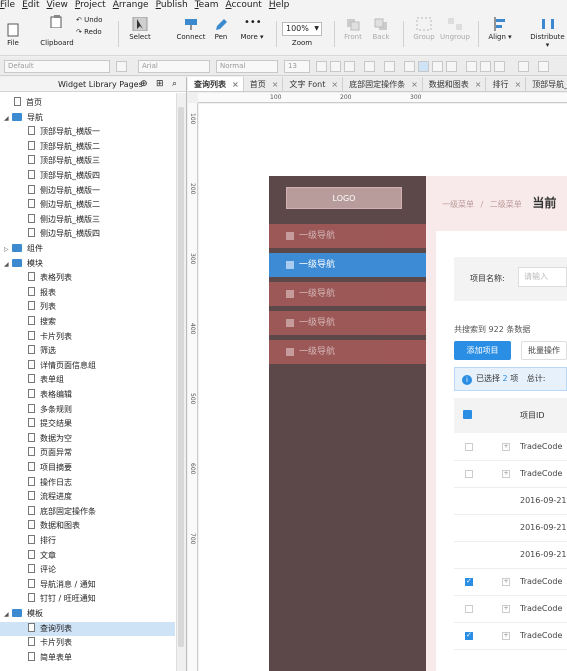 Image resolution: width=567 pixels, height=671 pixels. What do you see at coordinates (87, 453) in the screenshot?
I see `tree-page: 页面异常` at bounding box center [87, 453].